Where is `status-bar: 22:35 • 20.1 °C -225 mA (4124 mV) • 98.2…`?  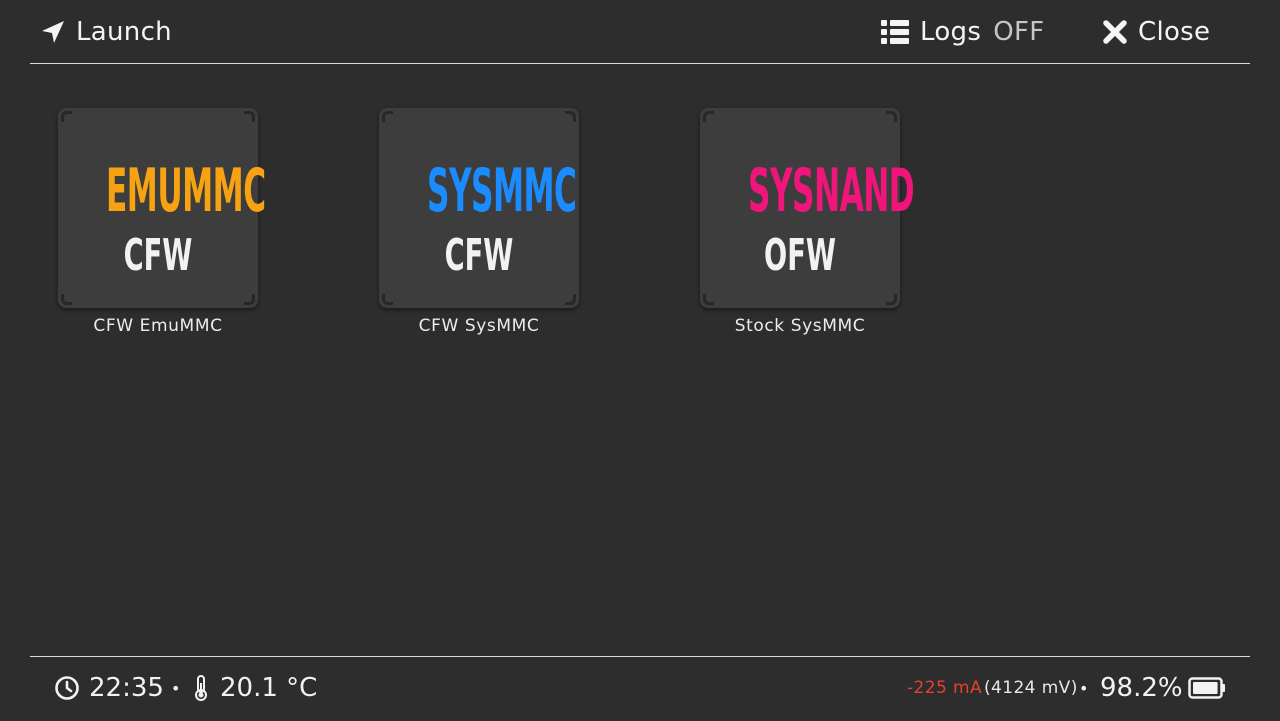
status-bar: 22:35 • 20.1 °C -225 mA (4124 mV) • 98.2… is located at coordinates (640, 688).